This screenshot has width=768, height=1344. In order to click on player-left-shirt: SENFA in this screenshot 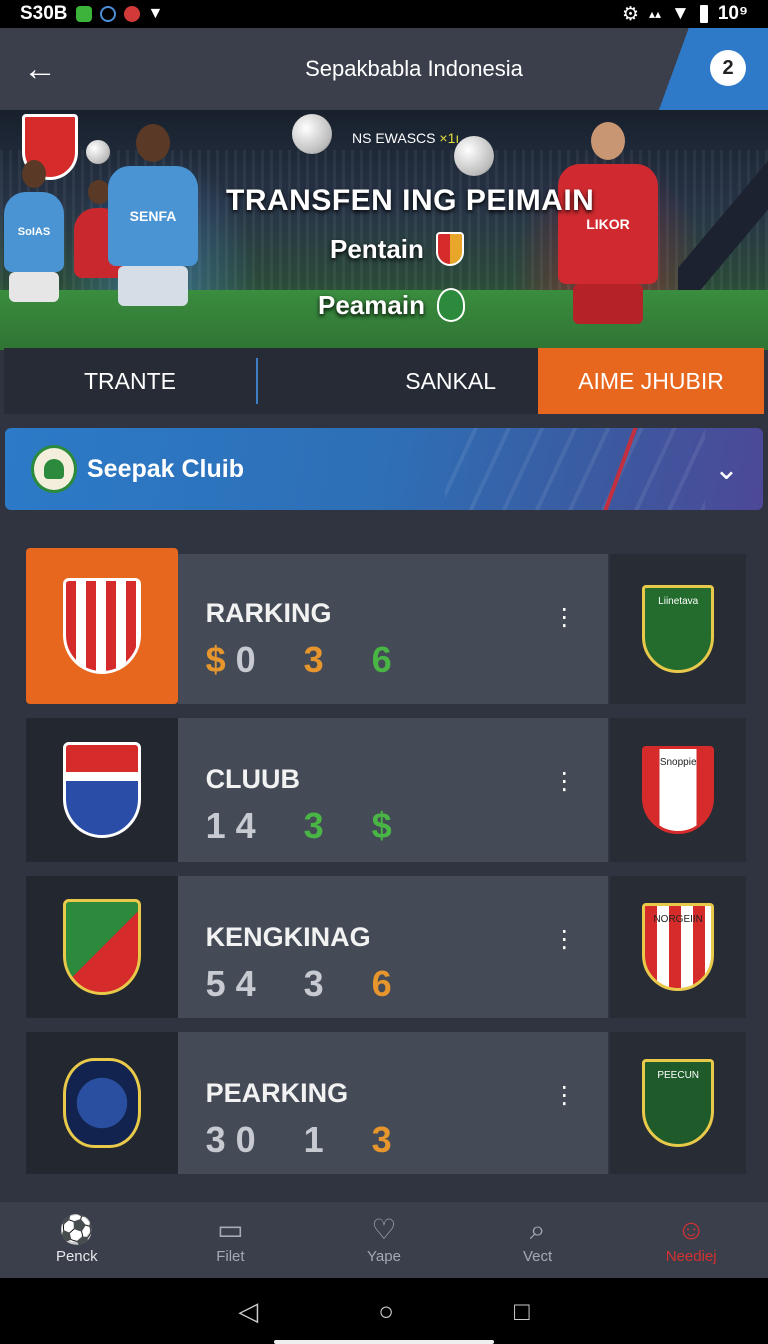, I will do `click(153, 216)`.